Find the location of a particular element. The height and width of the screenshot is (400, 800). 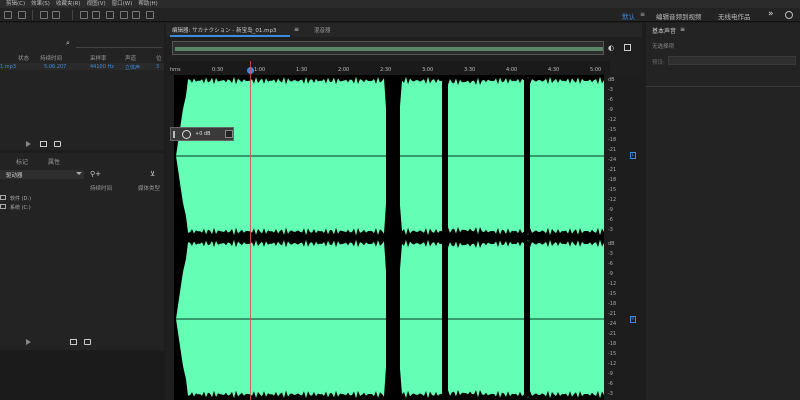

files-col-rate: 采样率 is located at coordinates (98, 58).